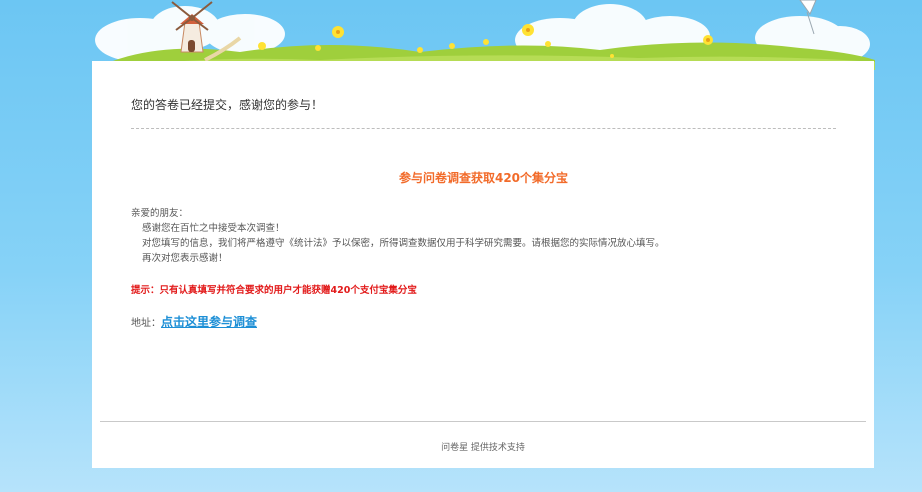 The height and width of the screenshot is (492, 922). I want to click on promo-tip: 提示：只有认真填写并符合要求的用户才能获赠420个支付宝集分宝, so click(274, 290).